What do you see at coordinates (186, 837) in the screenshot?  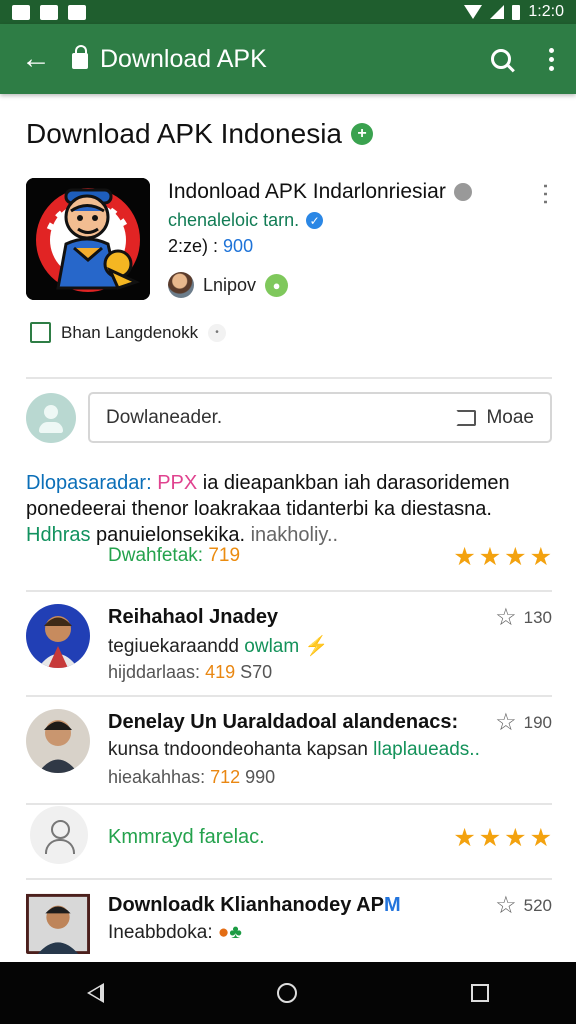 I see `profile-label: Kmmrayd farelac.` at bounding box center [186, 837].